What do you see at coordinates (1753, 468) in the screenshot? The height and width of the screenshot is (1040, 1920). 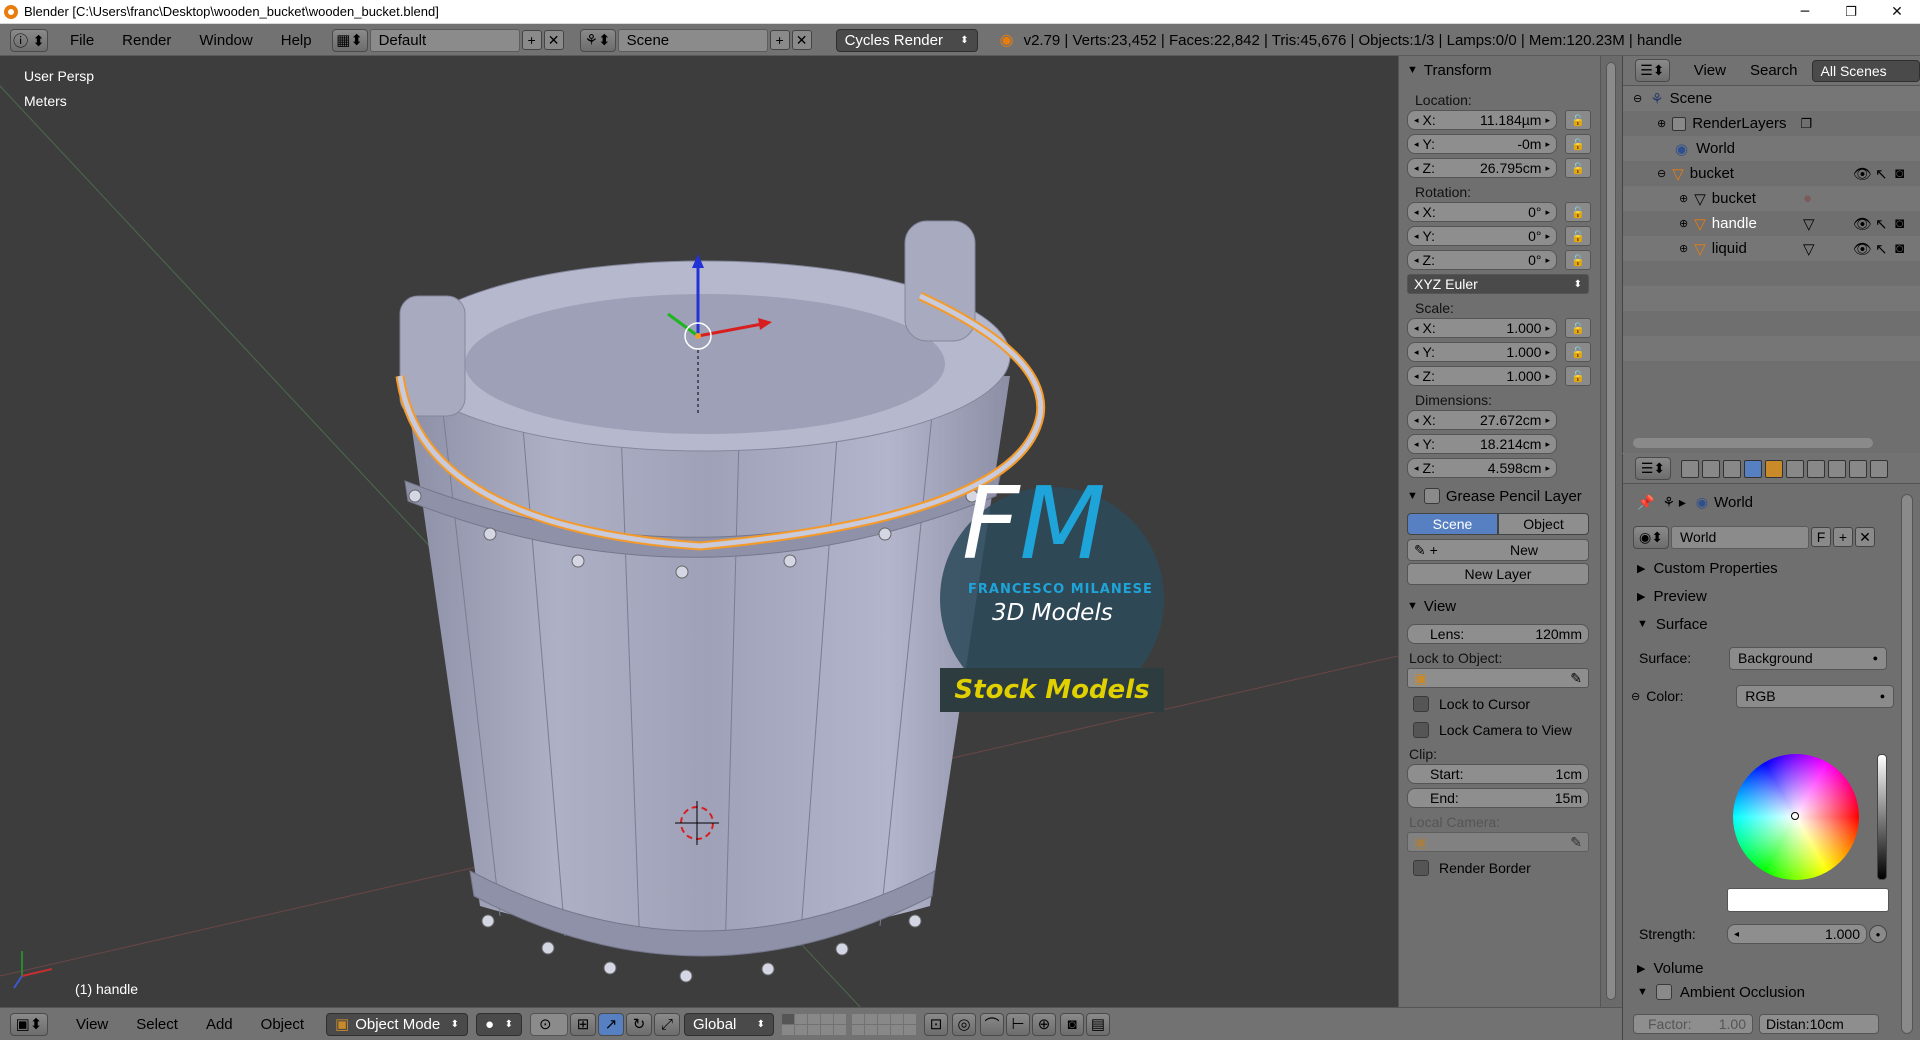 I see `world-tab-icon` at bounding box center [1753, 468].